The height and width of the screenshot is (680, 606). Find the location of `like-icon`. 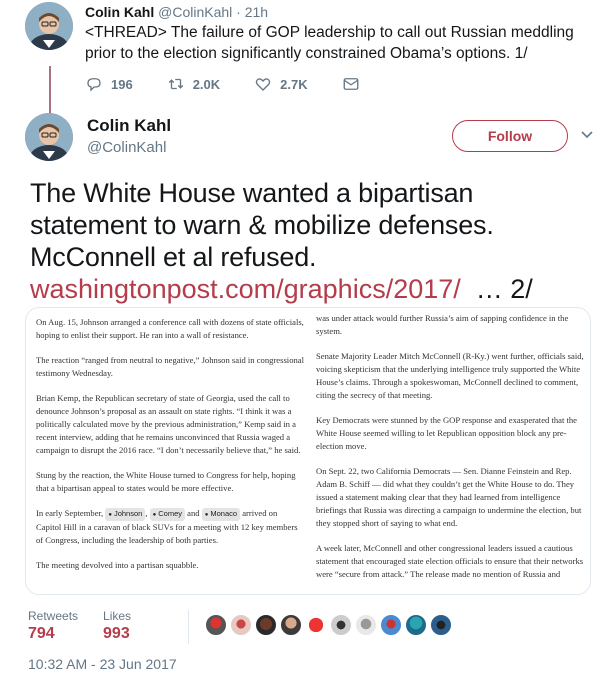

like-icon is located at coordinates (263, 84).